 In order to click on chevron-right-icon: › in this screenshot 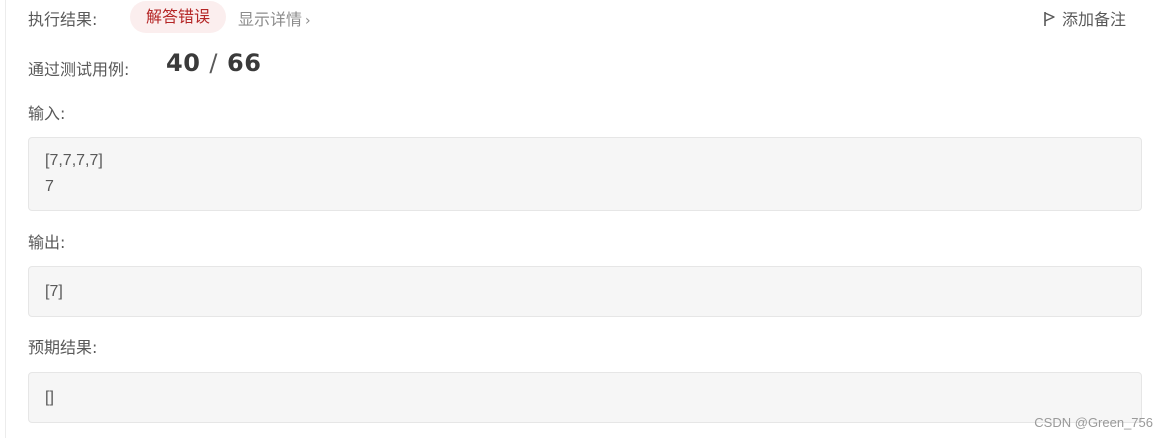, I will do `click(308, 21)`.